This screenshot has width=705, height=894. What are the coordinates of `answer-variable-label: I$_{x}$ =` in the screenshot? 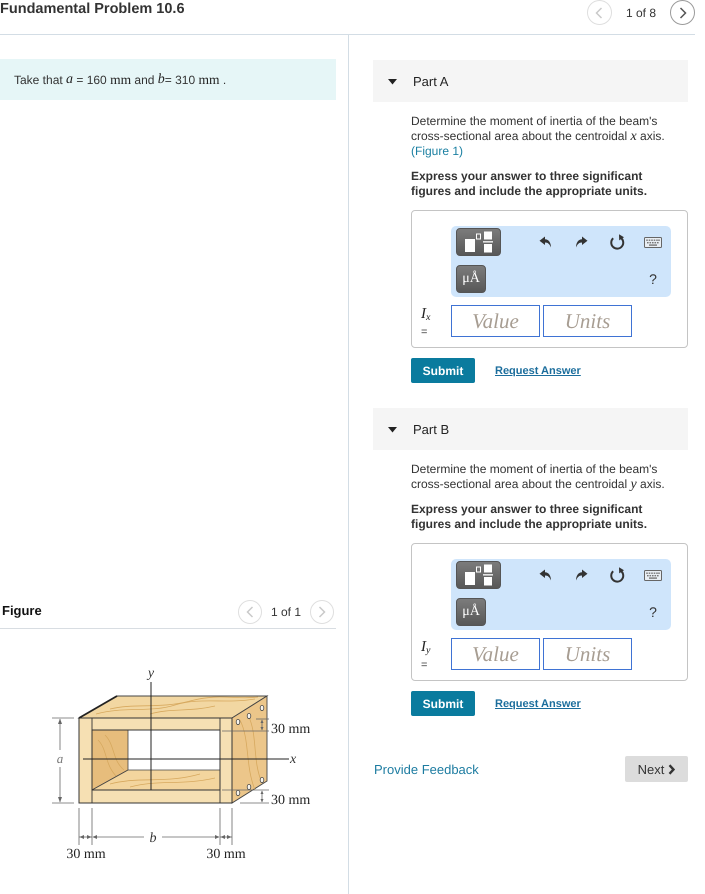 It's located at (426, 321).